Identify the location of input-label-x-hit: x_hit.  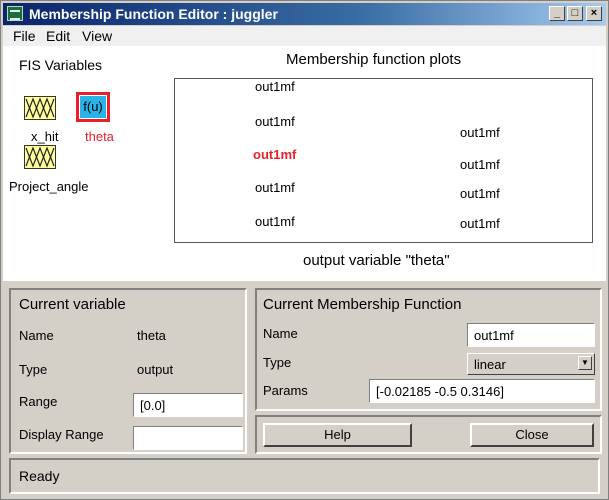
(45, 136).